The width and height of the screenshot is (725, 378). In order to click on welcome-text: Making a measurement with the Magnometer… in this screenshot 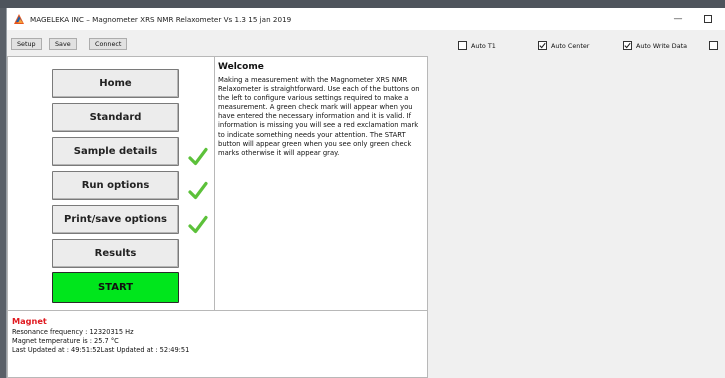, I will do `click(319, 116)`.